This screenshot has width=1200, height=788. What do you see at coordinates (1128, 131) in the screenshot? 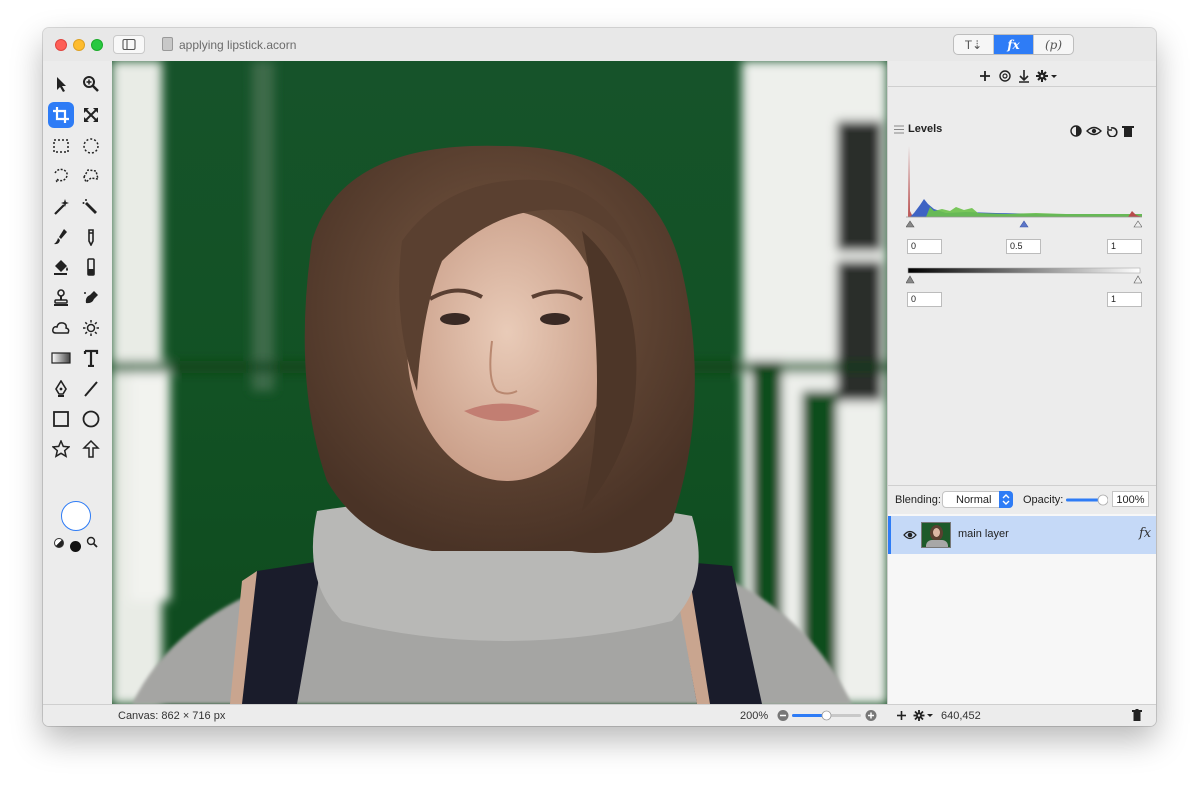
I see `delete-filter-icon` at bounding box center [1128, 131].